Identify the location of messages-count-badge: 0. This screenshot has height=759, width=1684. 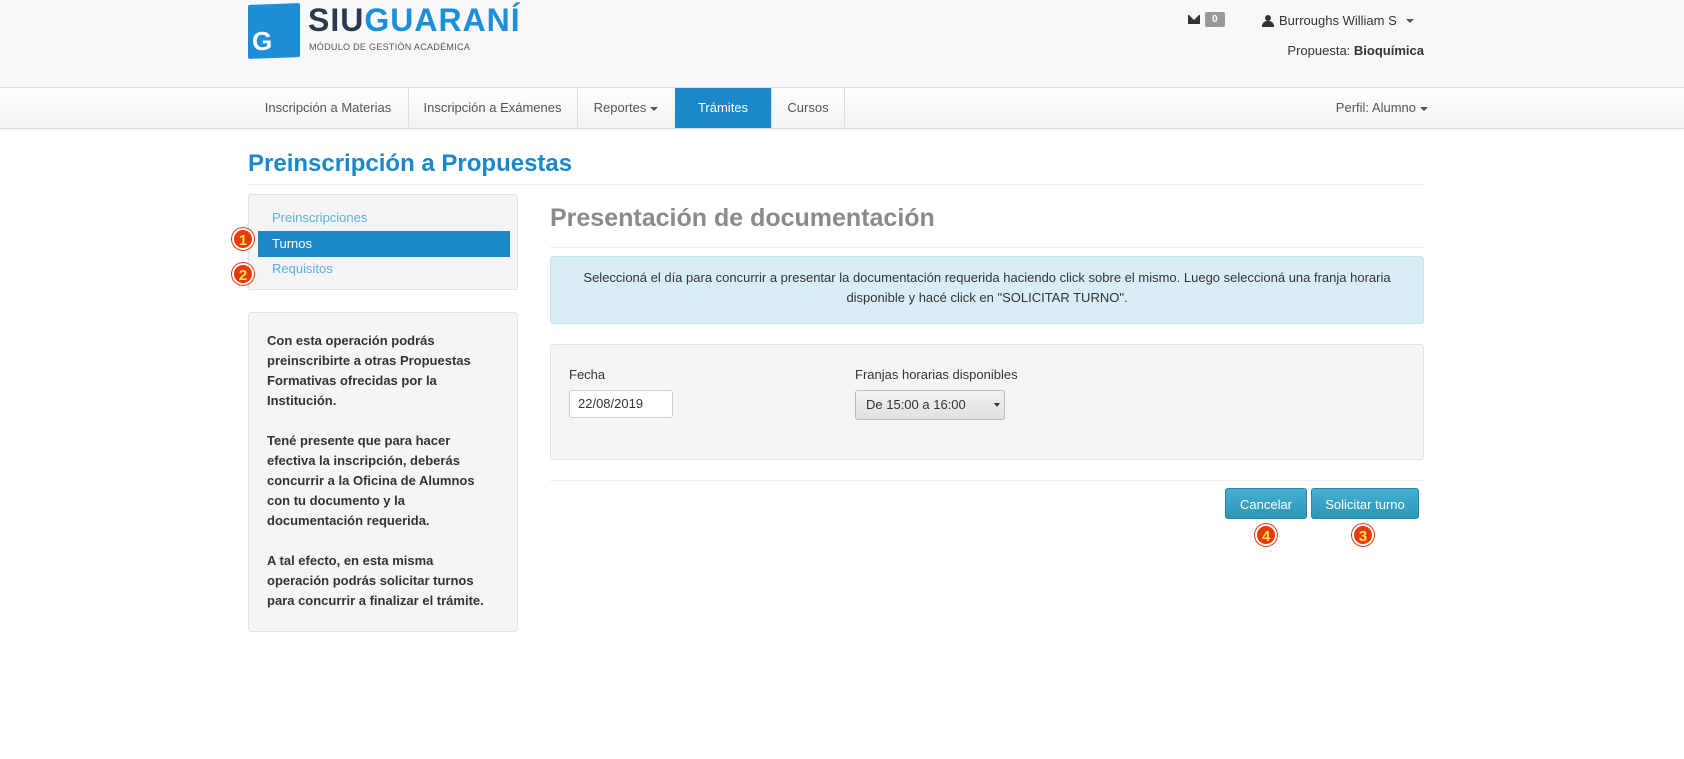
(1215, 19).